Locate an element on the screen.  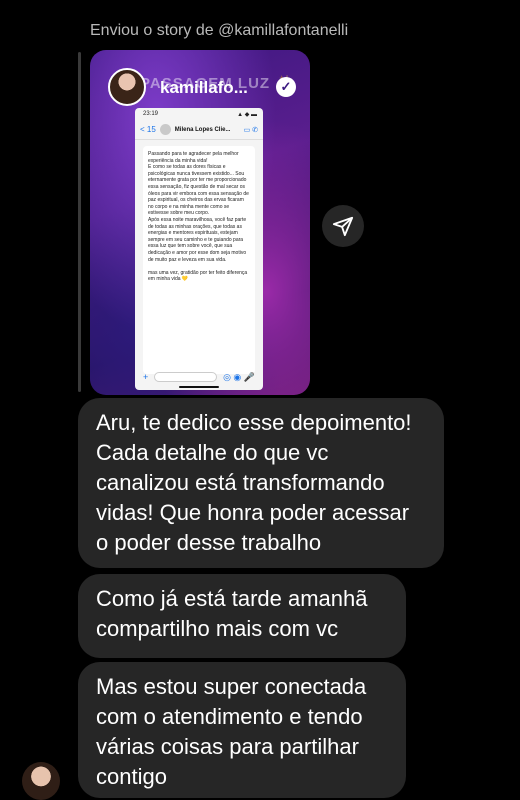
screenshot-status-icons: ▲ ◆ ▬ is located at coordinates (247, 115).